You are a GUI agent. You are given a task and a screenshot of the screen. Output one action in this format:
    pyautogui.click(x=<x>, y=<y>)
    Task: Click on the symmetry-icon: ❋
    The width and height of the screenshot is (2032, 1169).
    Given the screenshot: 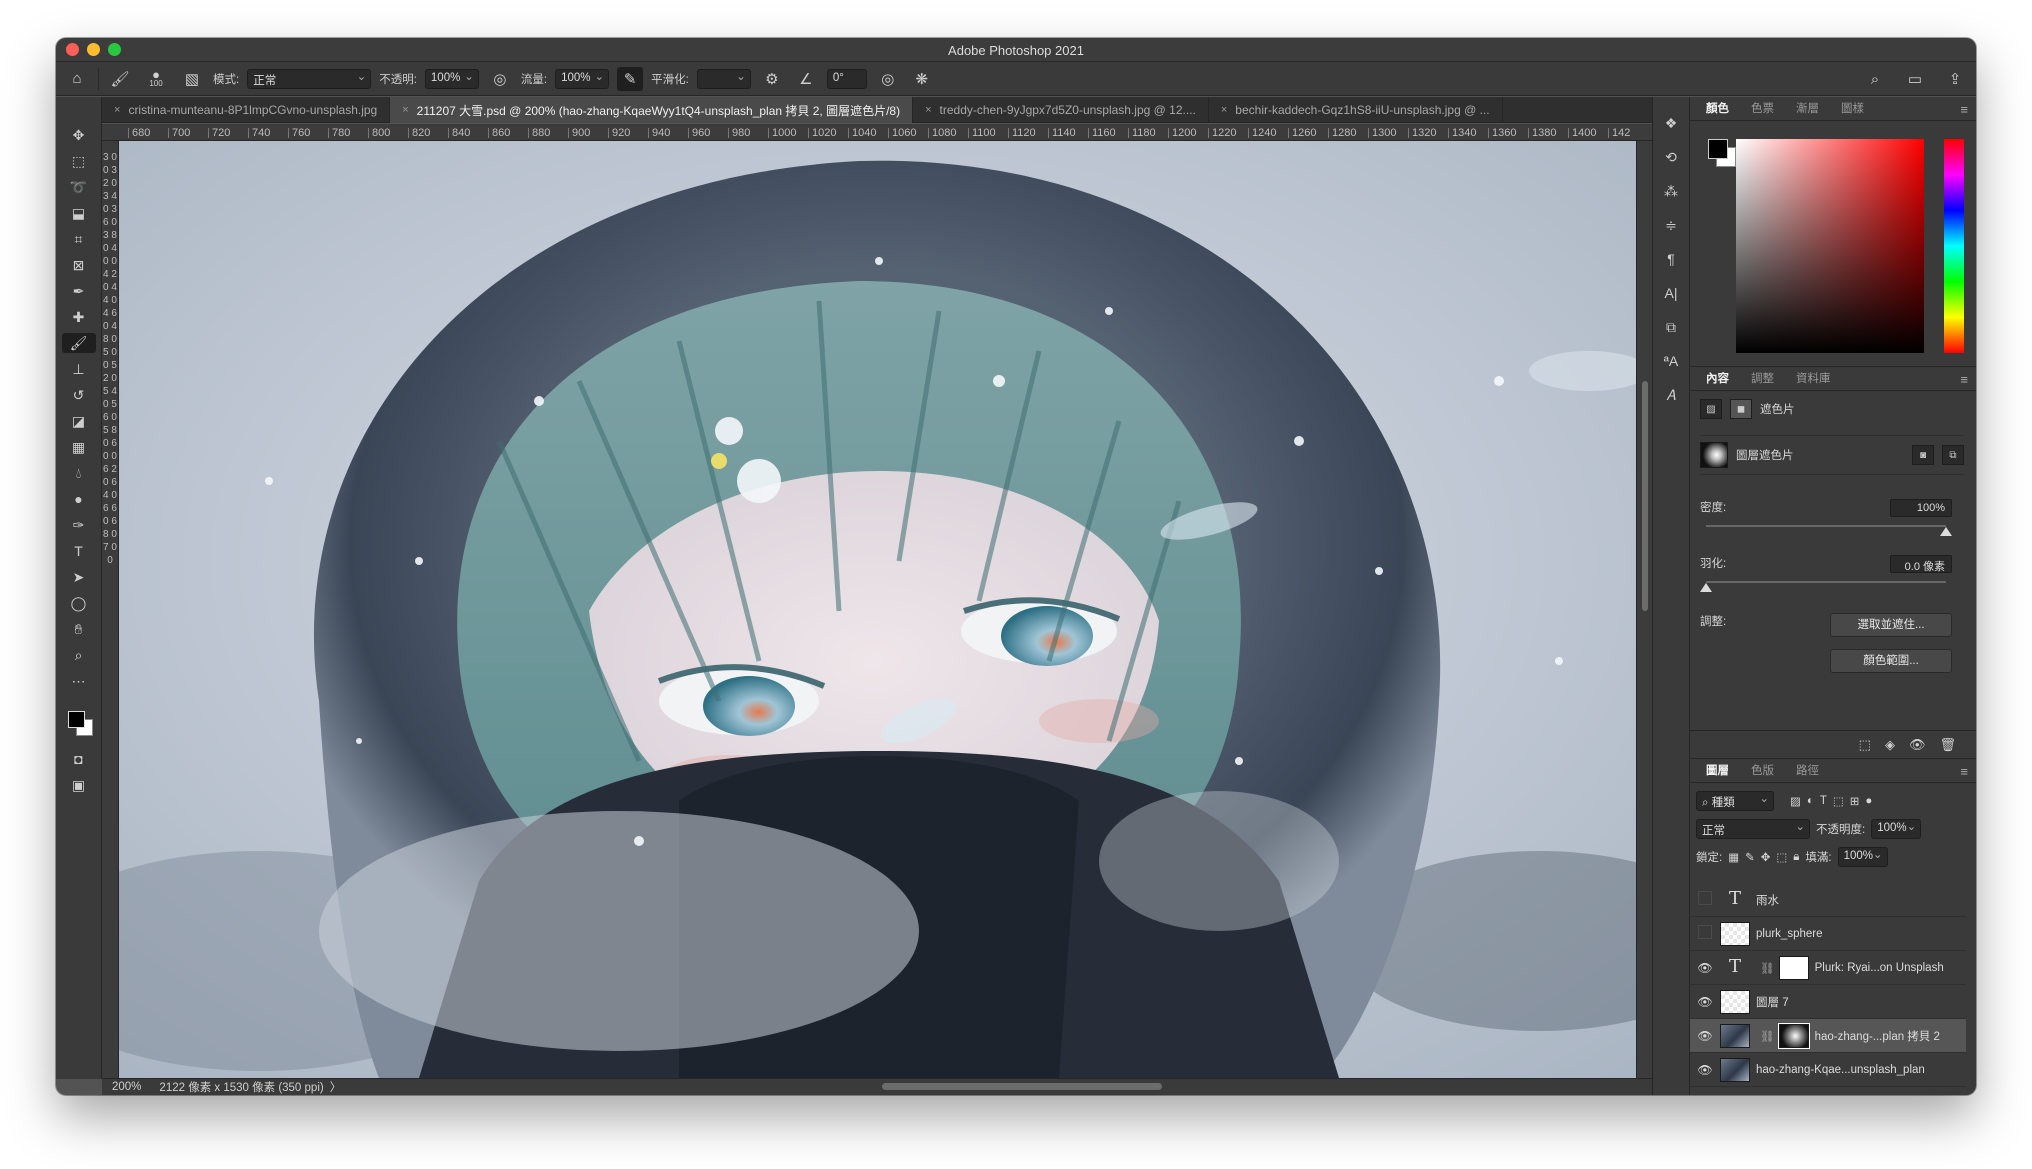 What is the action you would take?
    pyautogui.click(x=922, y=79)
    